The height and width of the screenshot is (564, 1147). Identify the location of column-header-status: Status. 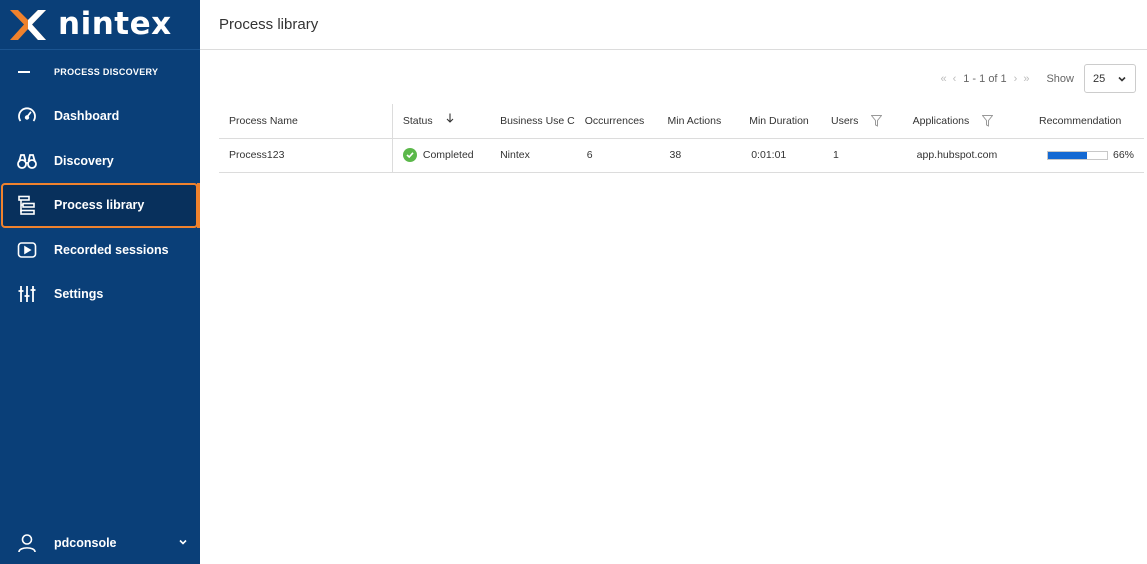
(441, 121).